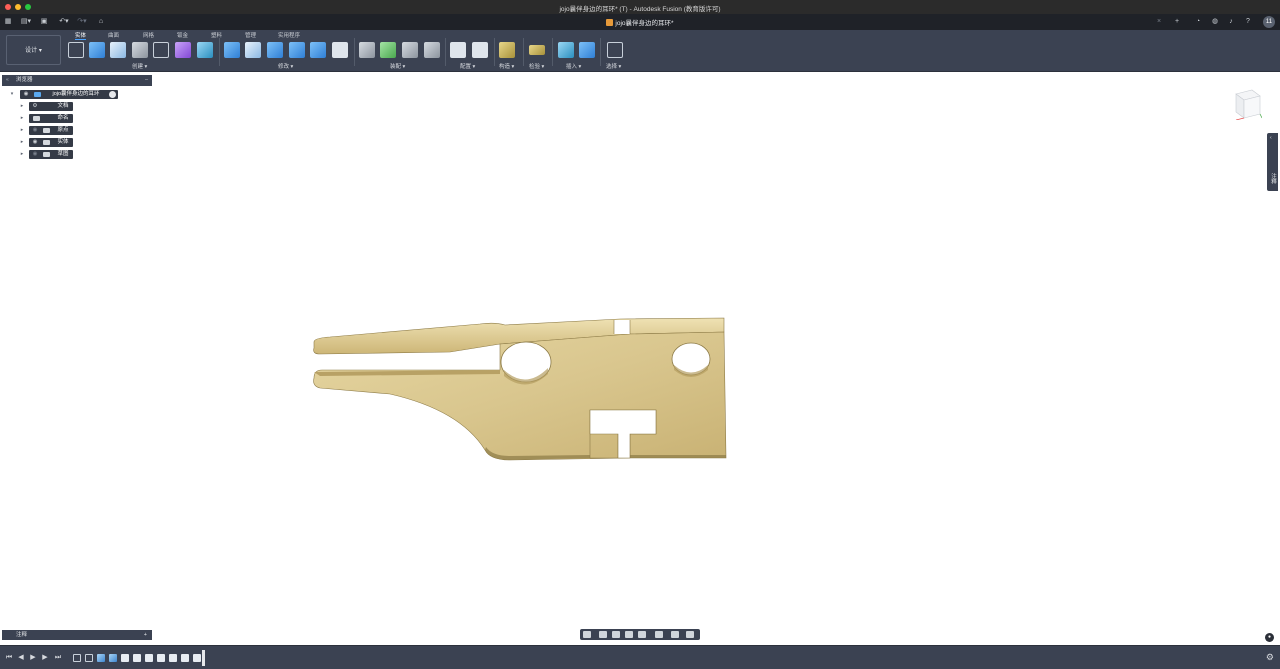 The image size is (1280, 669). What do you see at coordinates (480, 50) in the screenshot?
I see `parameters-table-icon` at bounding box center [480, 50].